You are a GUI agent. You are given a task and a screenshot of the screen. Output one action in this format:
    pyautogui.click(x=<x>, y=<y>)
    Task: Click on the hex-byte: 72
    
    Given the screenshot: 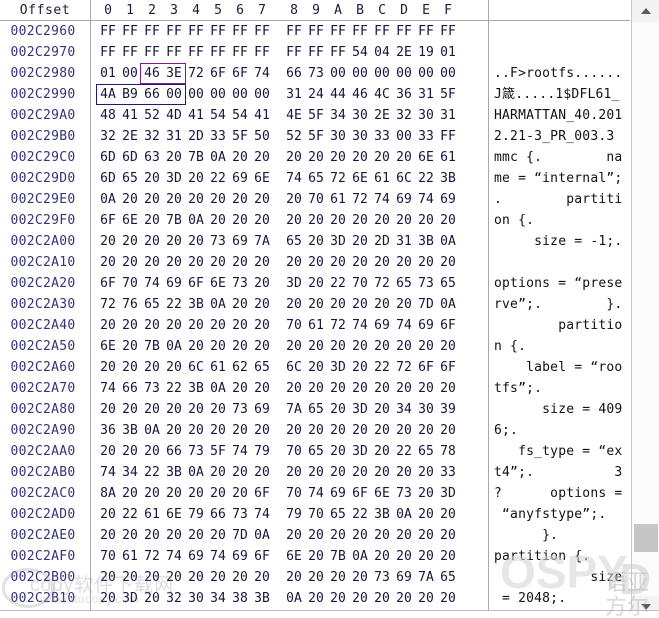 What is the action you would take?
    pyautogui.click(x=108, y=304)
    